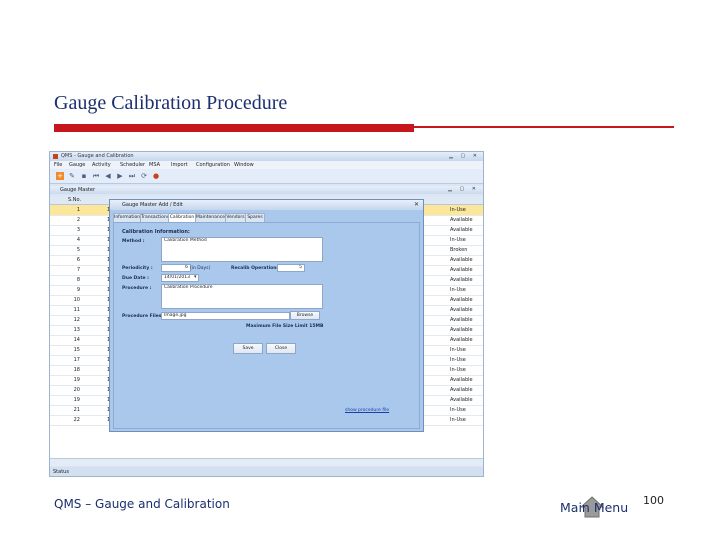  What do you see at coordinates (61, 472) in the screenshot?
I see `status-text: Status` at bounding box center [61, 472].